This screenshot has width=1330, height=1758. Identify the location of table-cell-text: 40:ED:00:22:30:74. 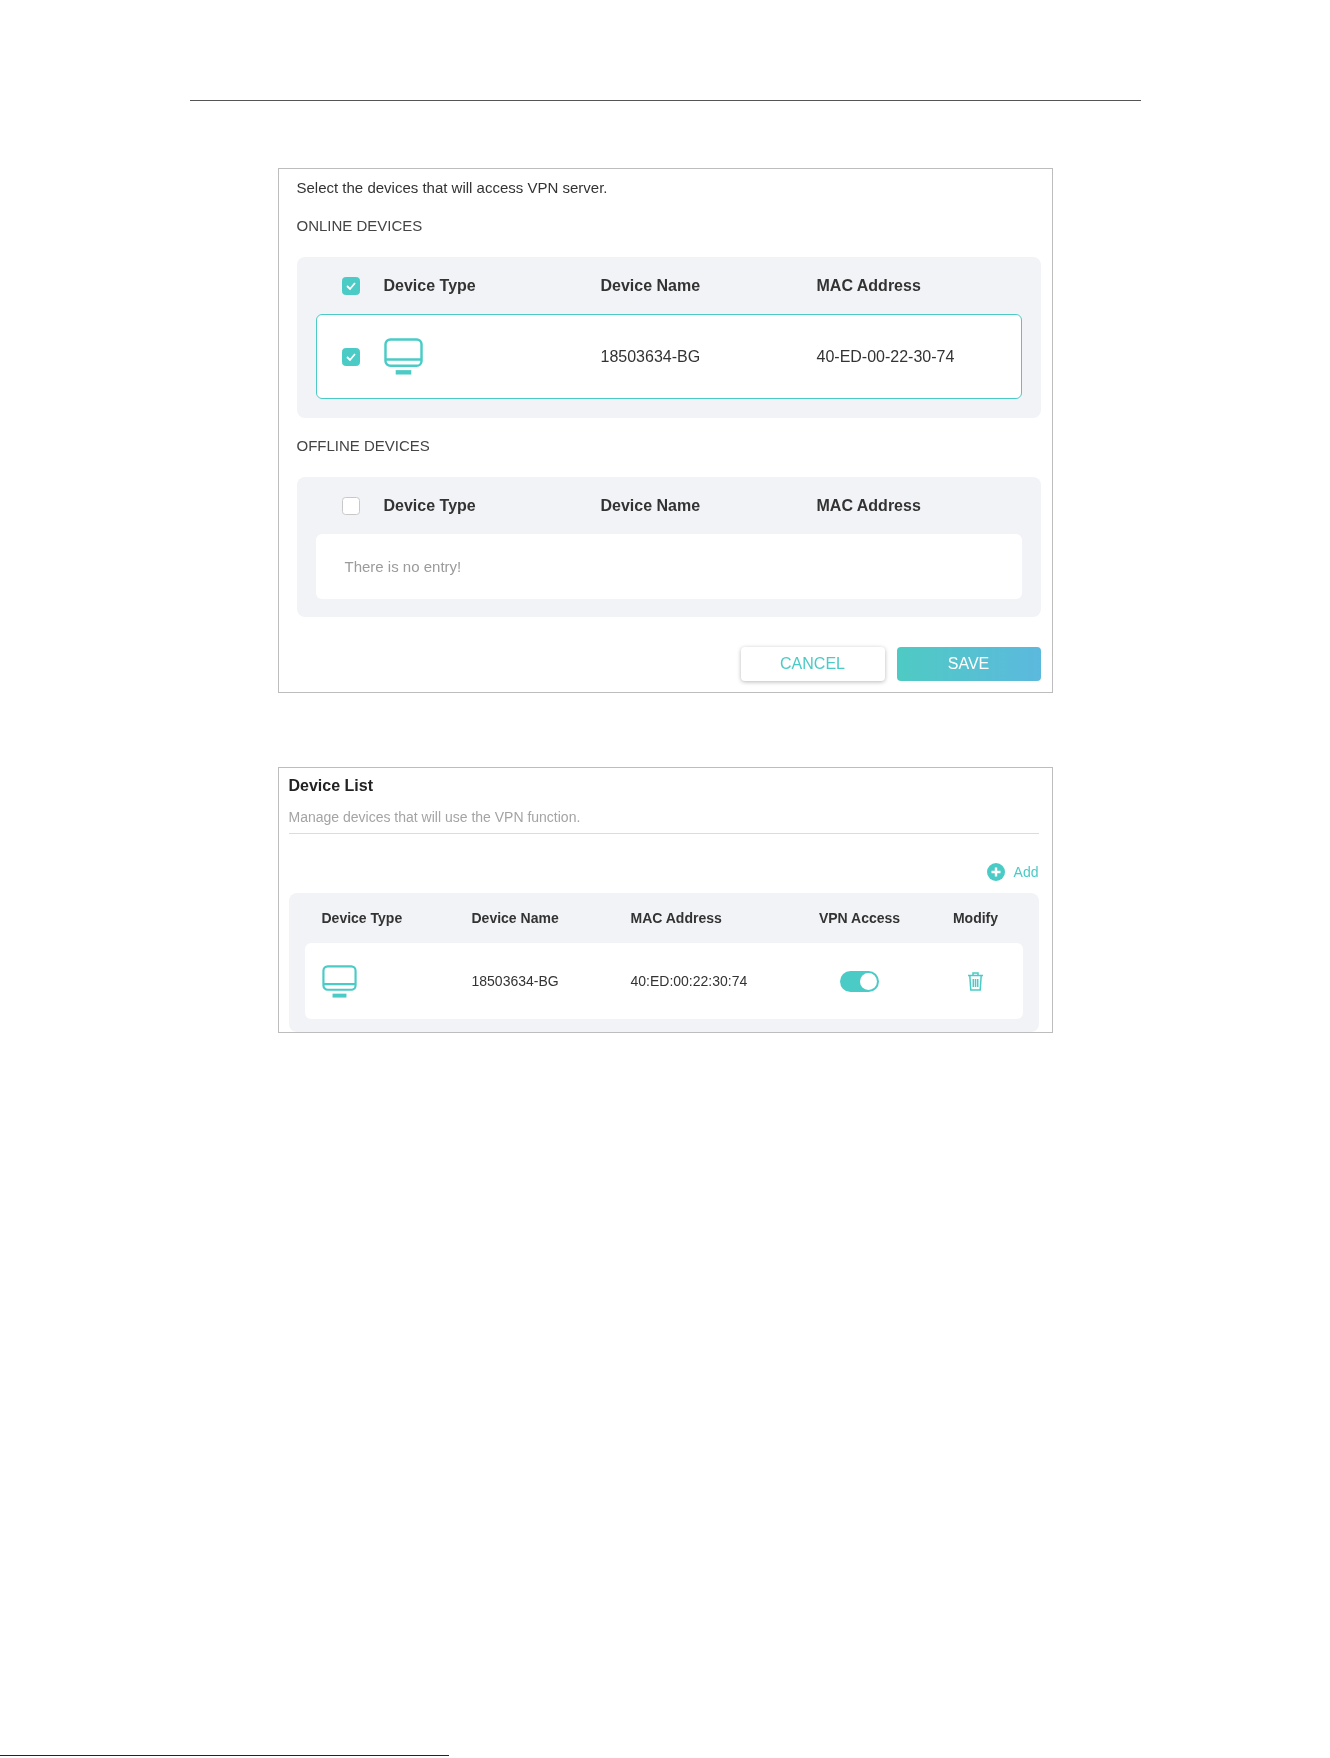
(689, 981).